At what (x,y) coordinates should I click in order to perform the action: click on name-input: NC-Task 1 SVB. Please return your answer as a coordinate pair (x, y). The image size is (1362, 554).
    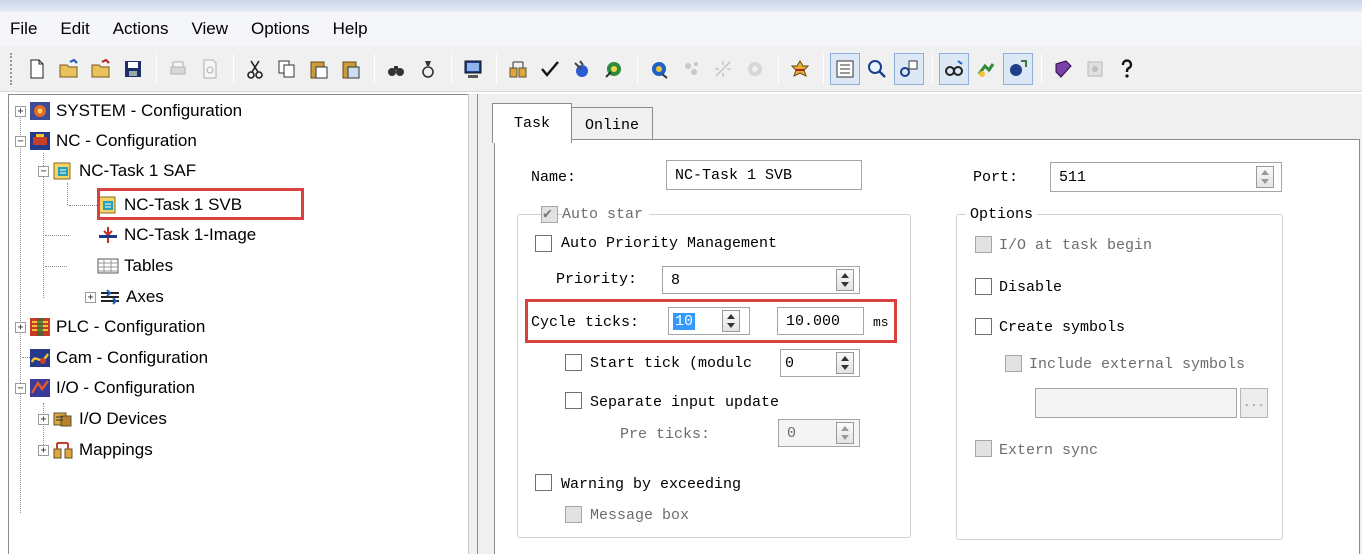
    Looking at the image, I should click on (764, 175).